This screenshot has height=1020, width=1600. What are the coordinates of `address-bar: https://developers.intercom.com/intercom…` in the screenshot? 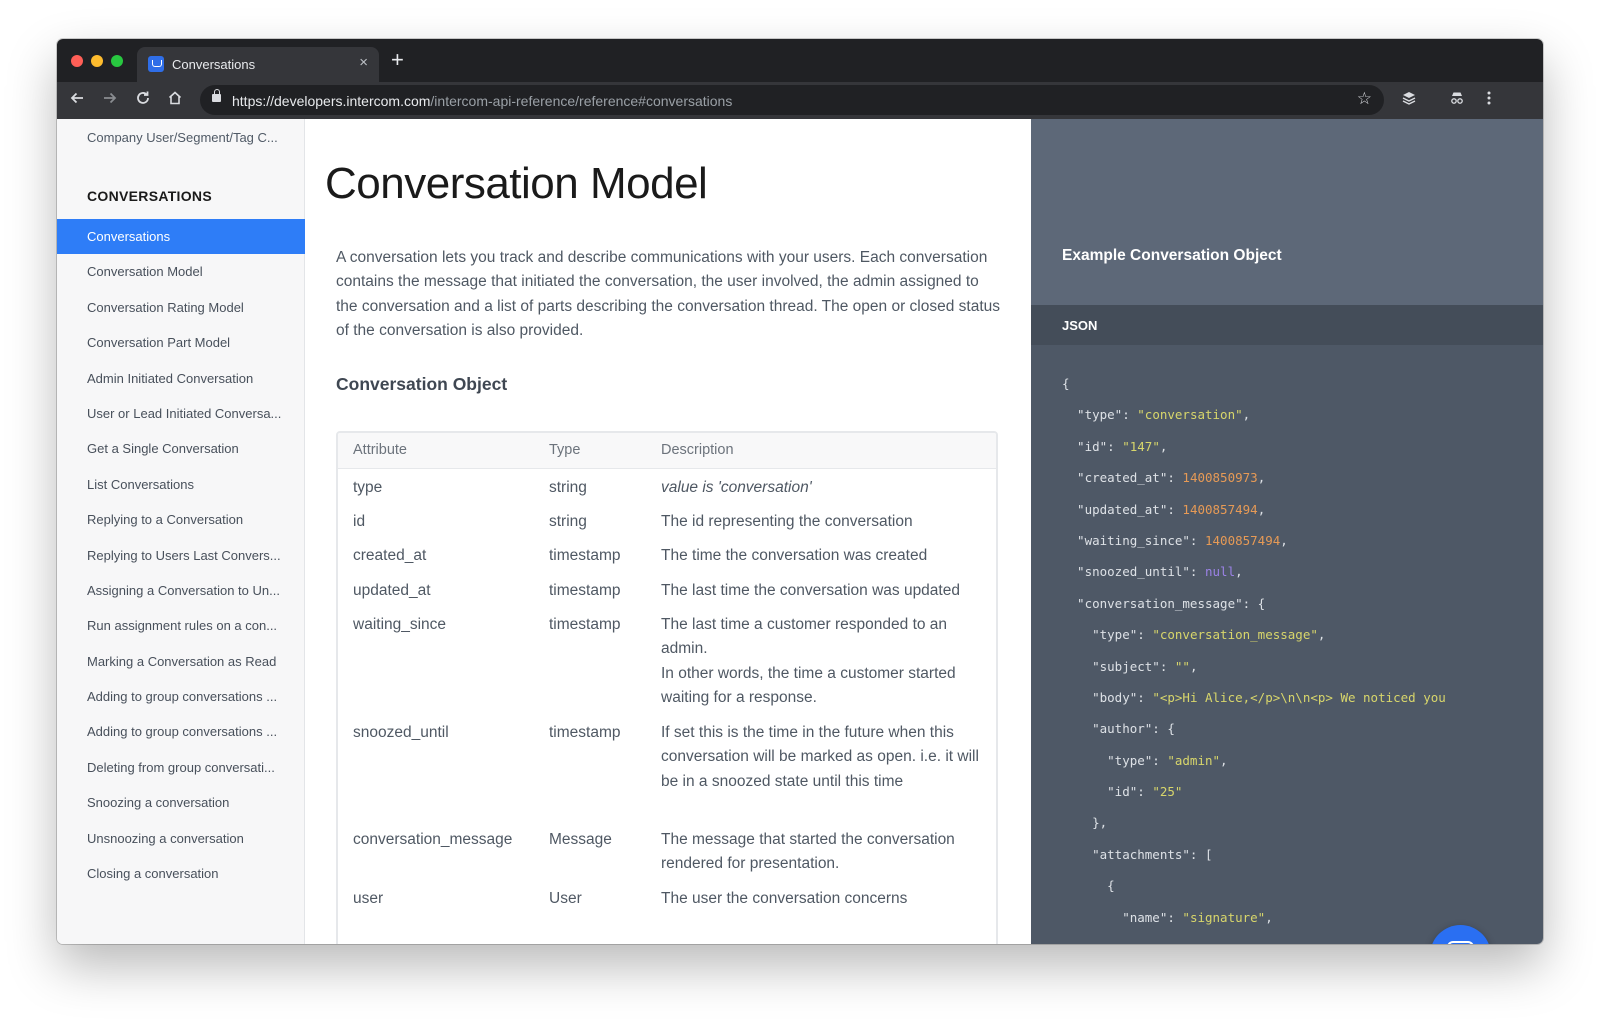 It's located at (792, 100).